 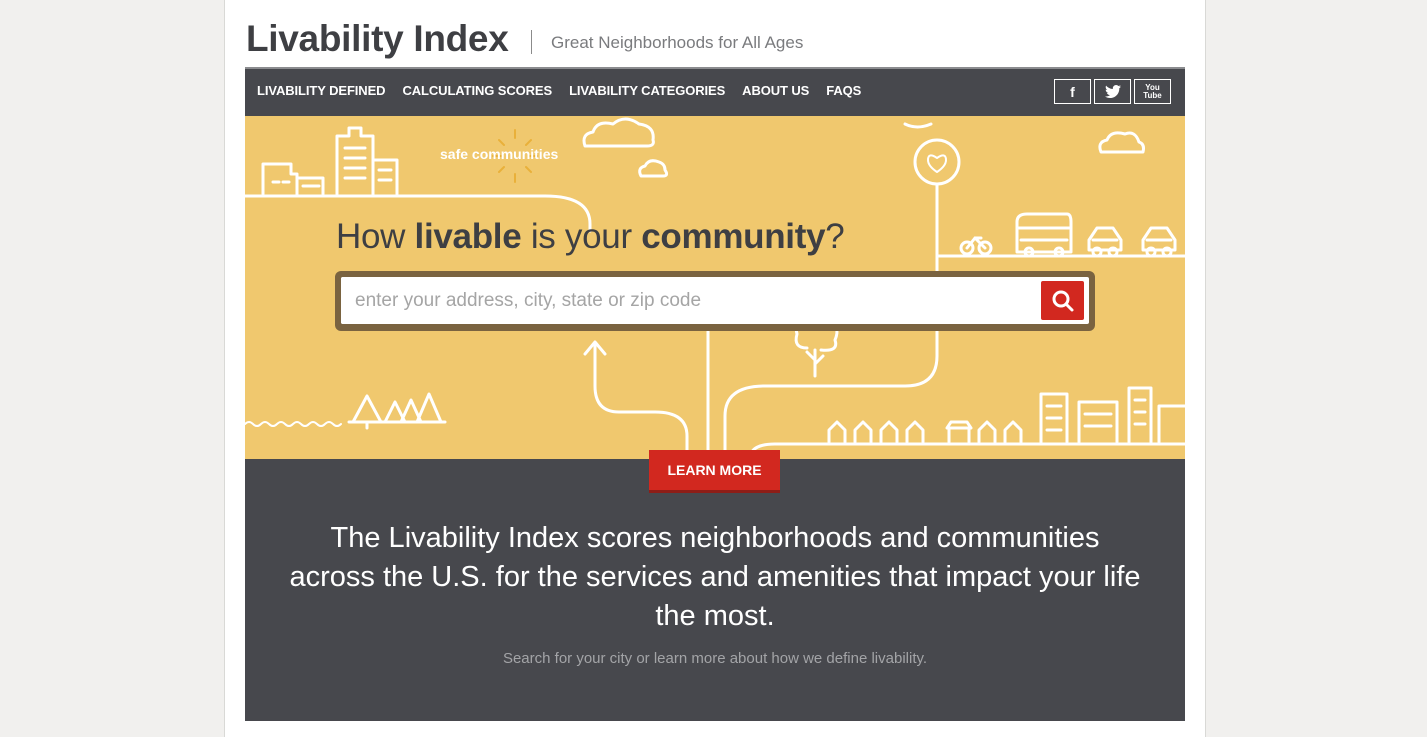 I want to click on twitter-icon, so click(x=1112, y=91).